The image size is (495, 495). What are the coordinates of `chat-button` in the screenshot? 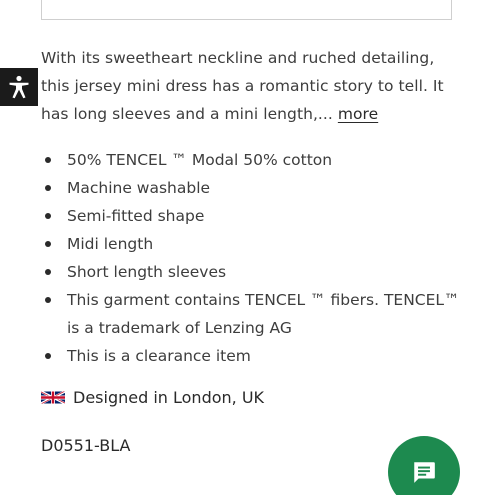 It's located at (424, 465).